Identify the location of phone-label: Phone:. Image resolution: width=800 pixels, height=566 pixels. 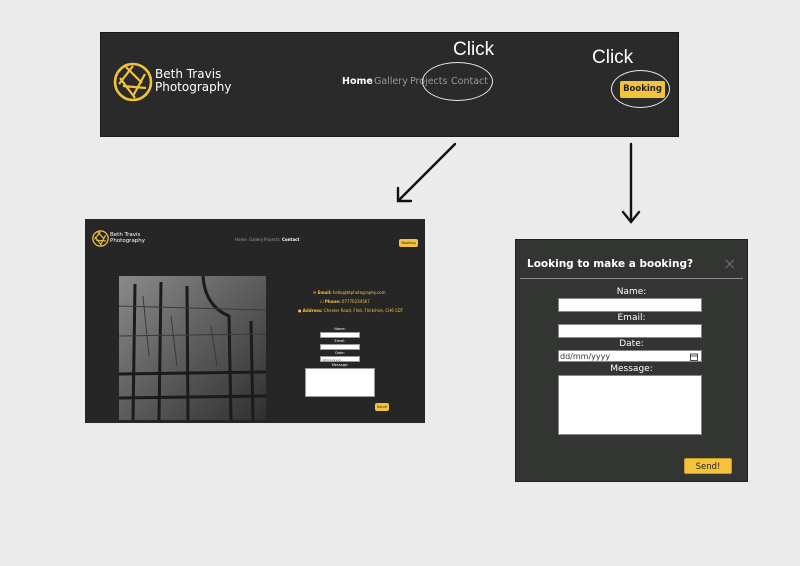
(332, 301).